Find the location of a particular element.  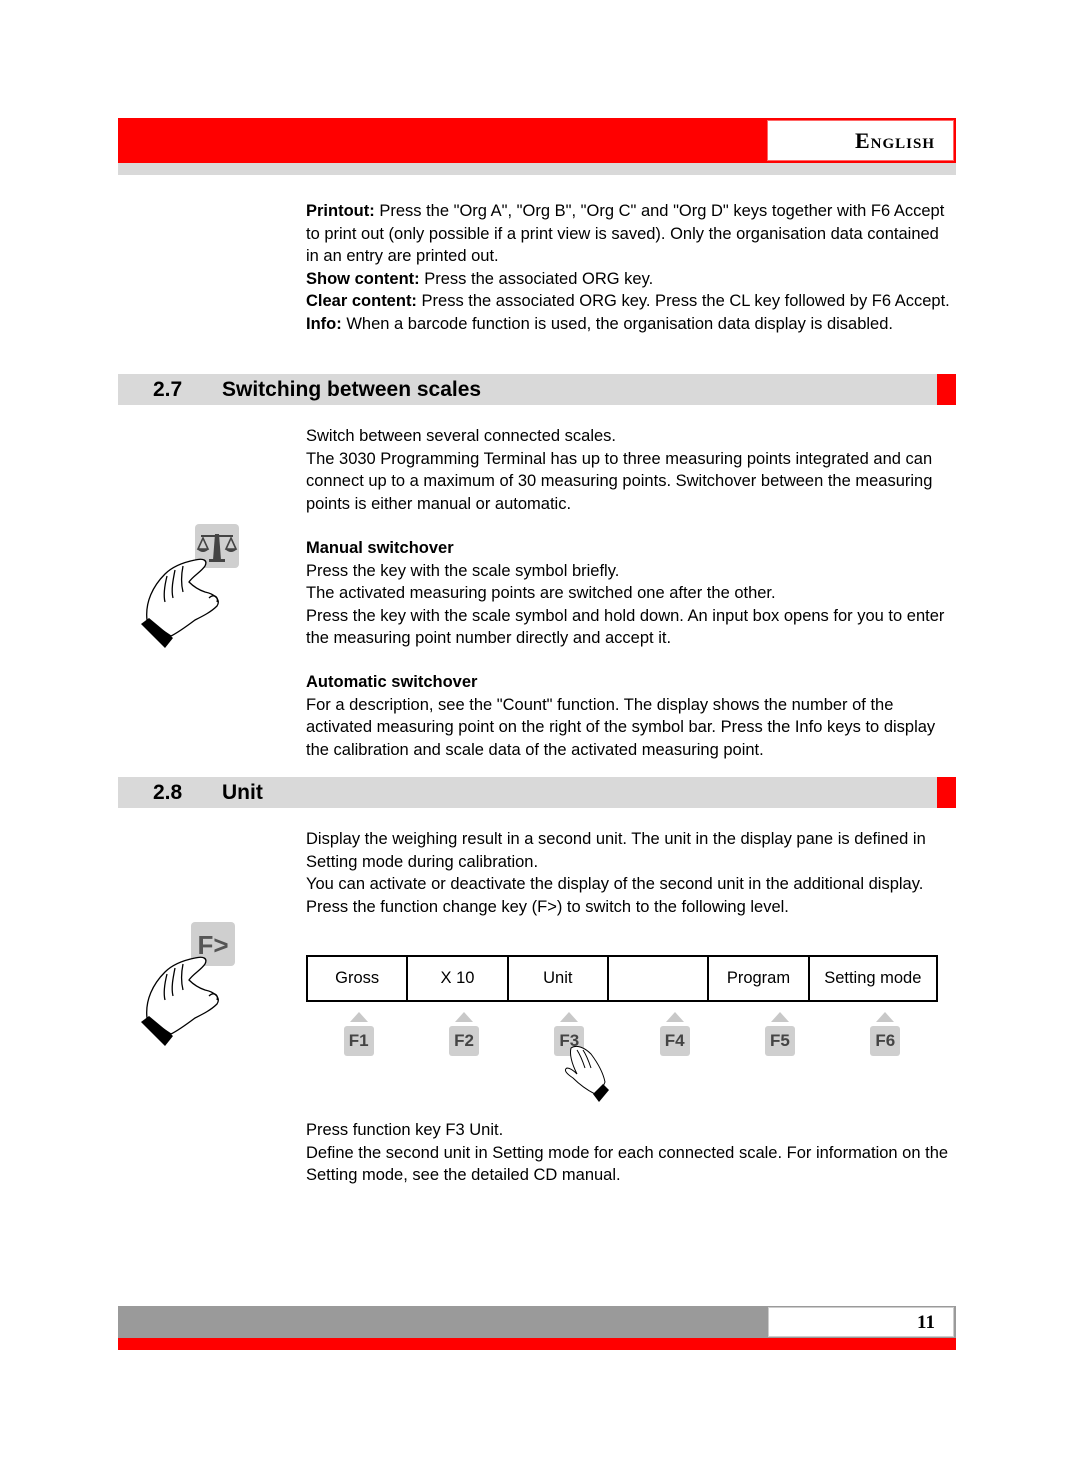

function-key-f2: F2 is located at coordinates (463, 1041).